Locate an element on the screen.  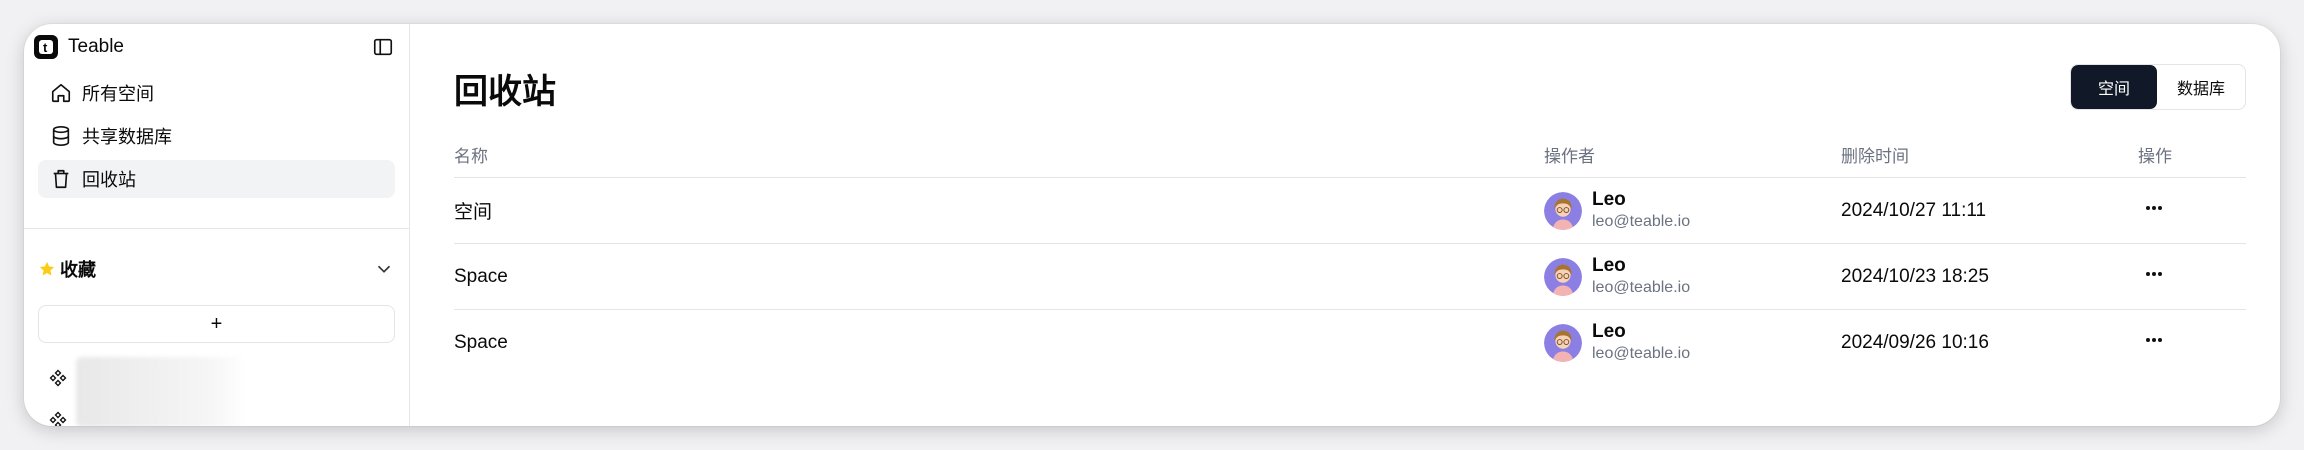
sidebar-item-all-spaces: 所有空间 is located at coordinates (216, 93).